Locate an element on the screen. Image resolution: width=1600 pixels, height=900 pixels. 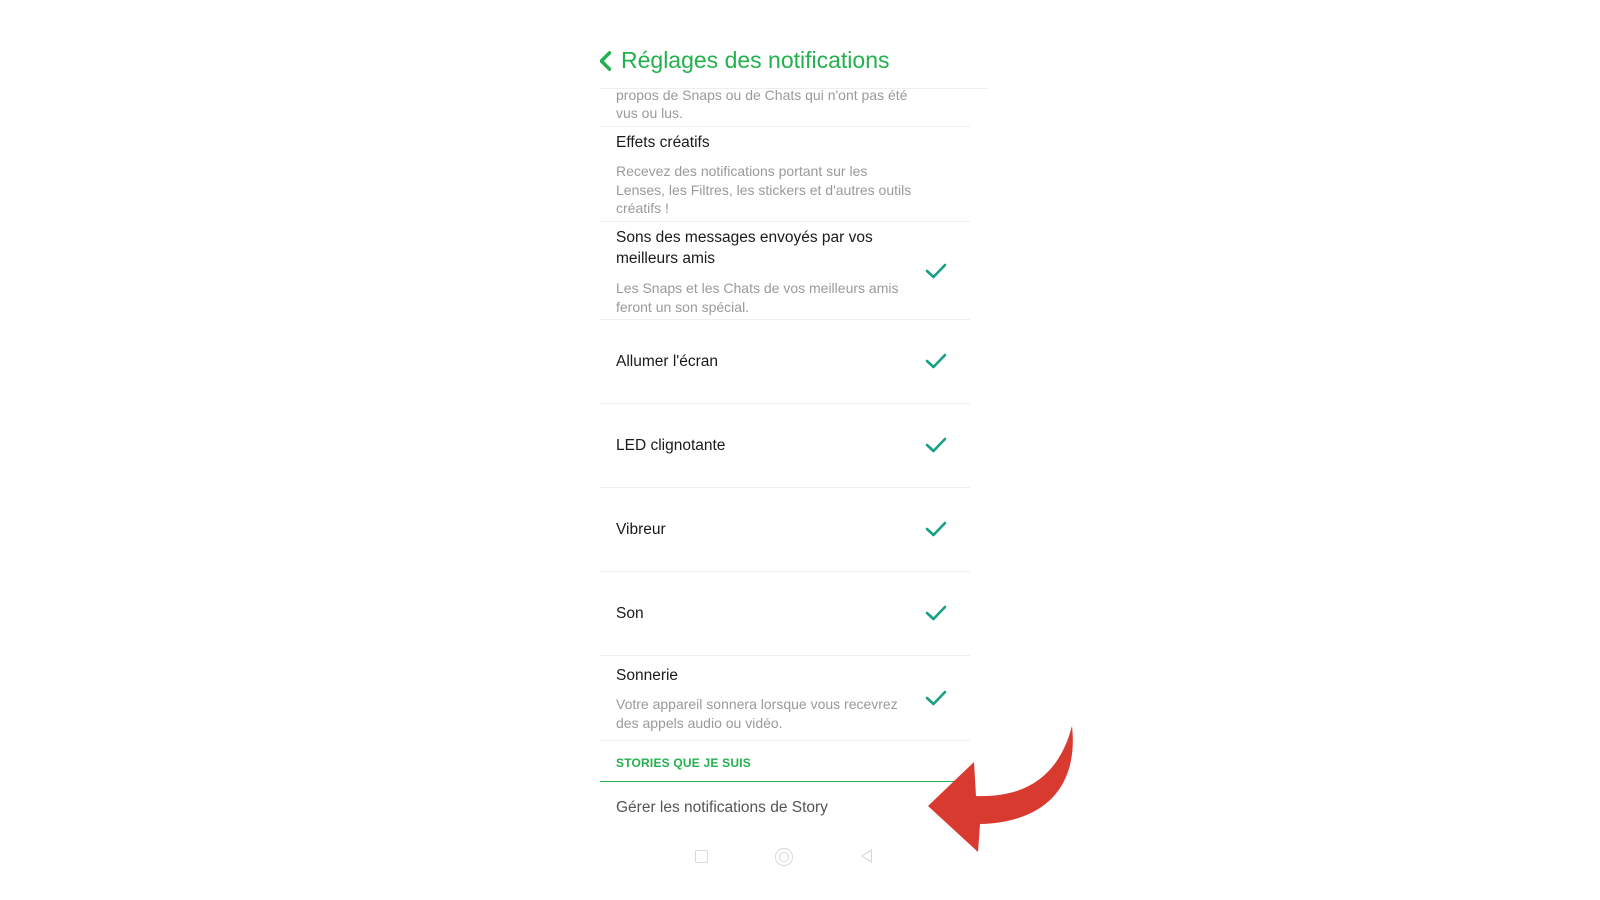
home-icon is located at coordinates (784, 857).